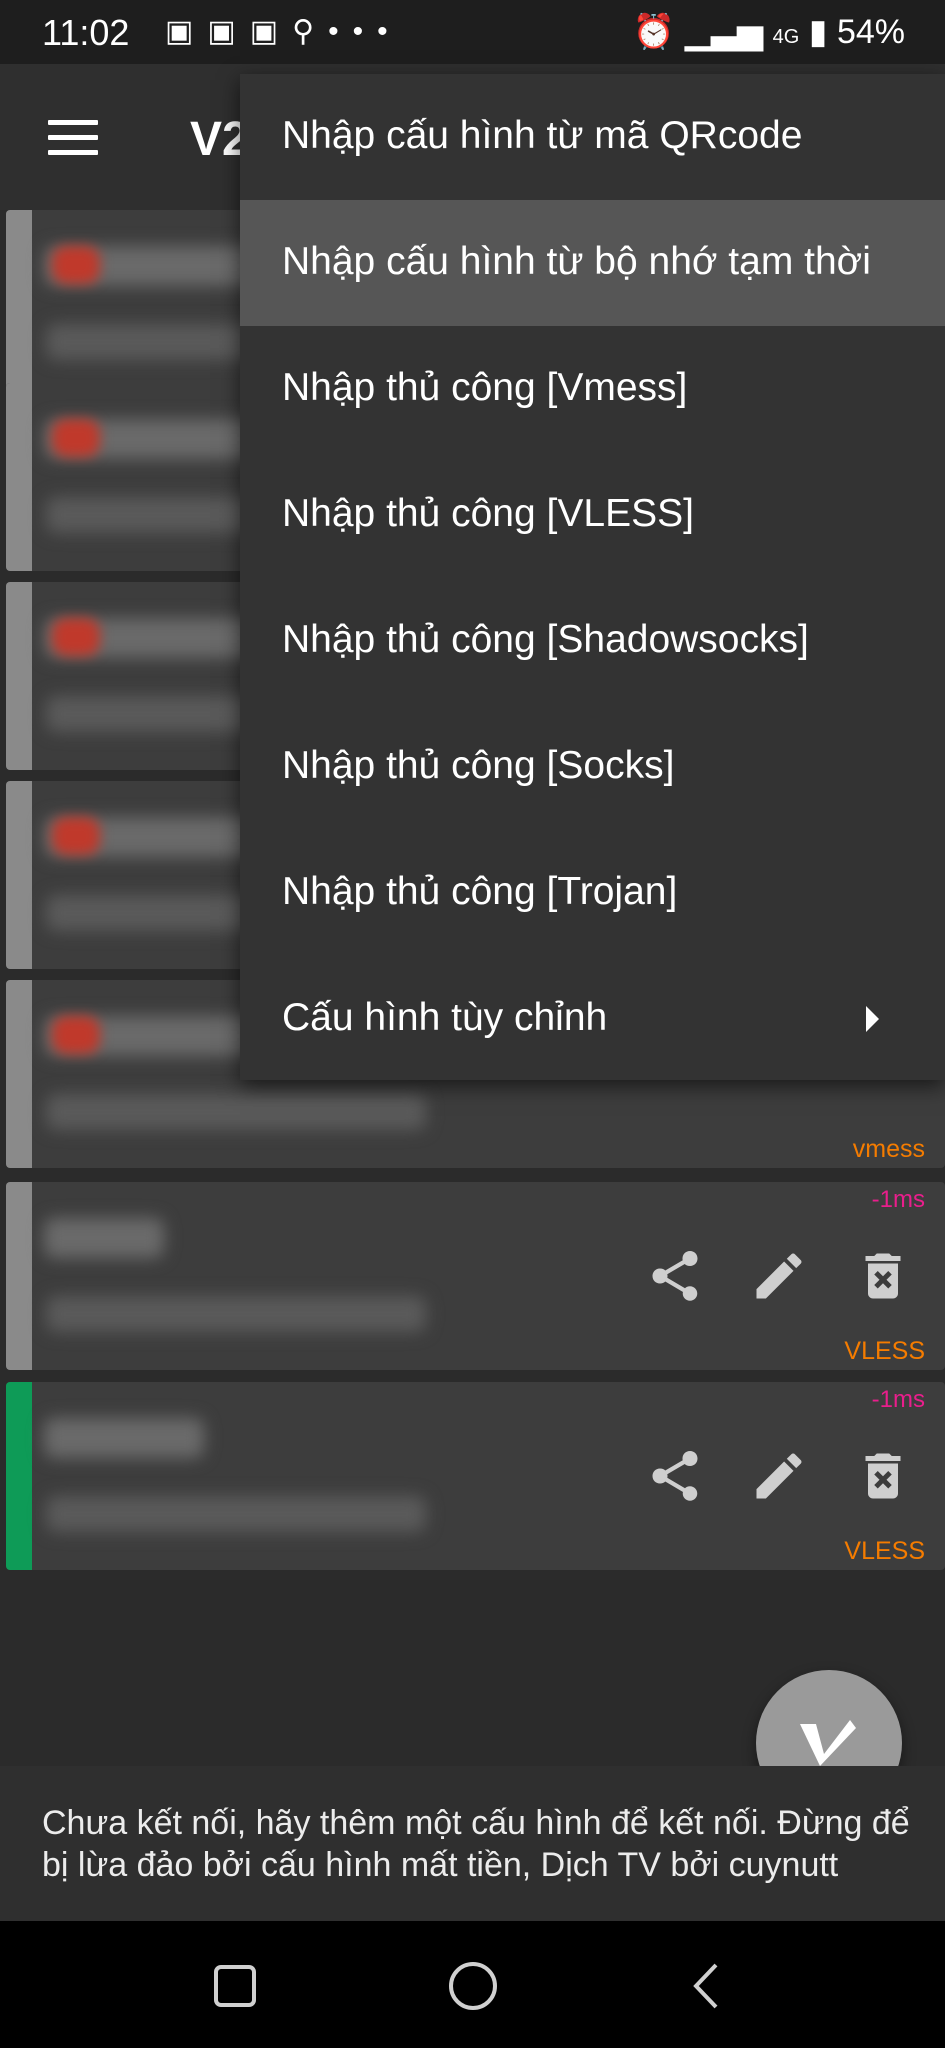  I want to click on menu-item-import-qrcode: Nhập cấu hình từ mã QRcode, so click(592, 137).